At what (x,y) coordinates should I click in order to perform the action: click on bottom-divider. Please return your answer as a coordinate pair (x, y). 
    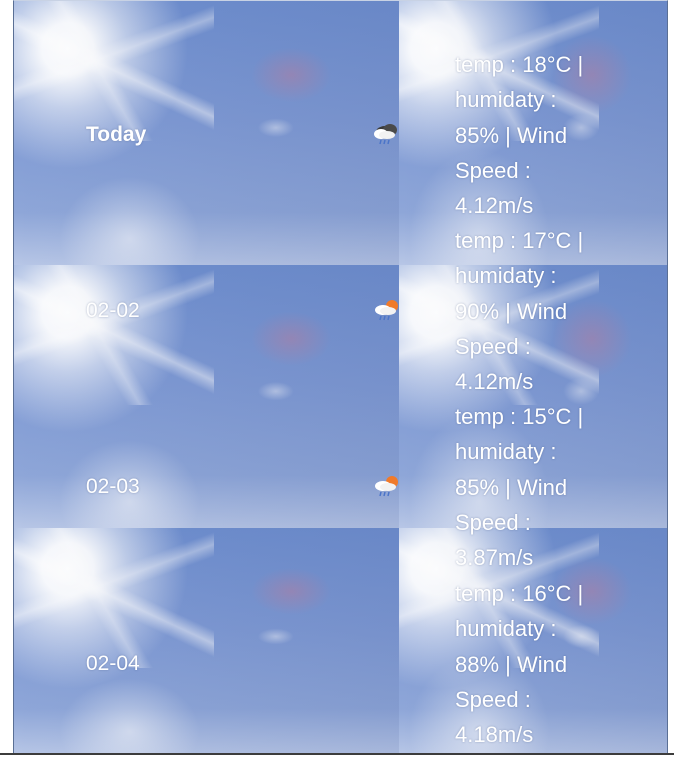
    Looking at the image, I should click on (337, 754).